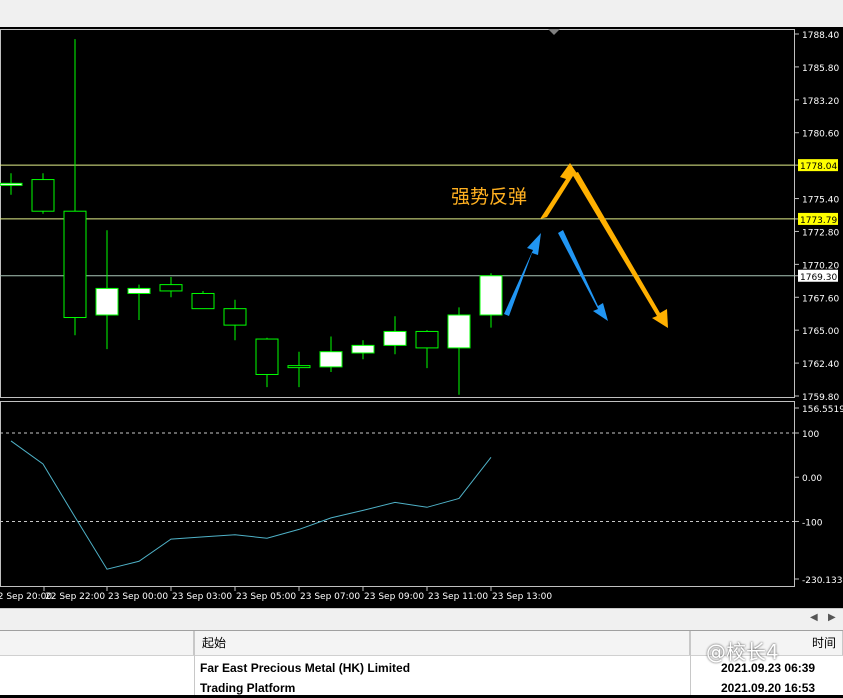 The height and width of the screenshot is (698, 843). I want to click on price-label: 1769.30, so click(818, 278).